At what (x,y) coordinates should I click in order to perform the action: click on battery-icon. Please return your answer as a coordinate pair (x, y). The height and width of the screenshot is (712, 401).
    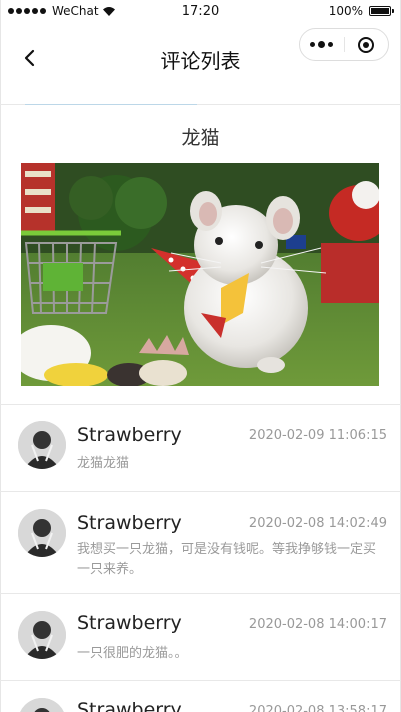
    Looking at the image, I should click on (381, 11).